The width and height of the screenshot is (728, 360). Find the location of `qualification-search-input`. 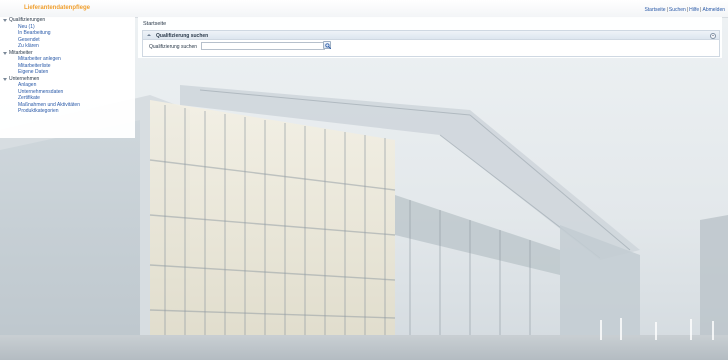

qualification-search-input is located at coordinates (263, 46).